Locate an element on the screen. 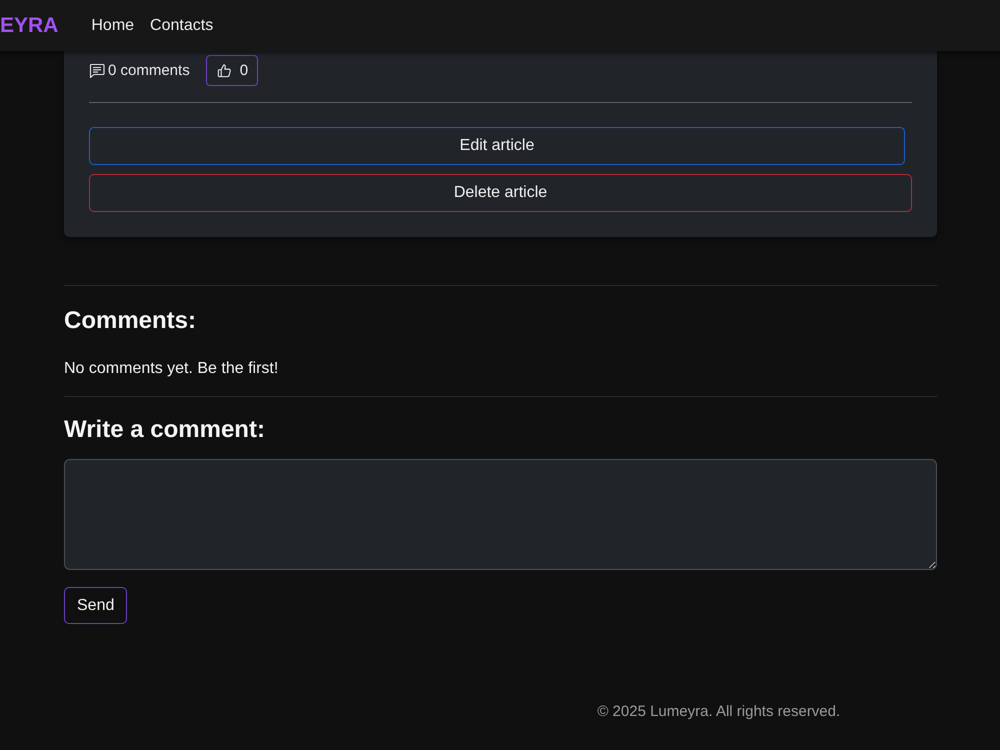 The image size is (1000, 750). comment-field is located at coordinates (500, 514).